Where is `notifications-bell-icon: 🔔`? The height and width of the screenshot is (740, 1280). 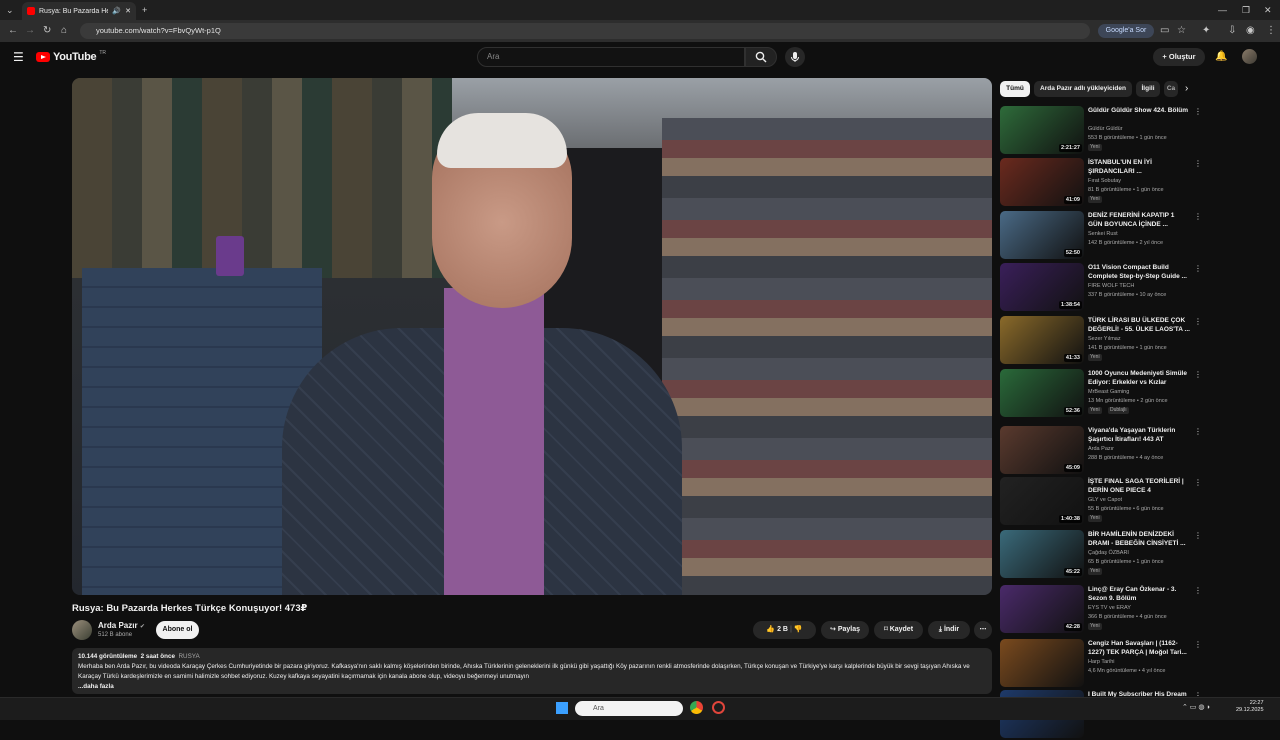 notifications-bell-icon: 🔔 is located at coordinates (1221, 56).